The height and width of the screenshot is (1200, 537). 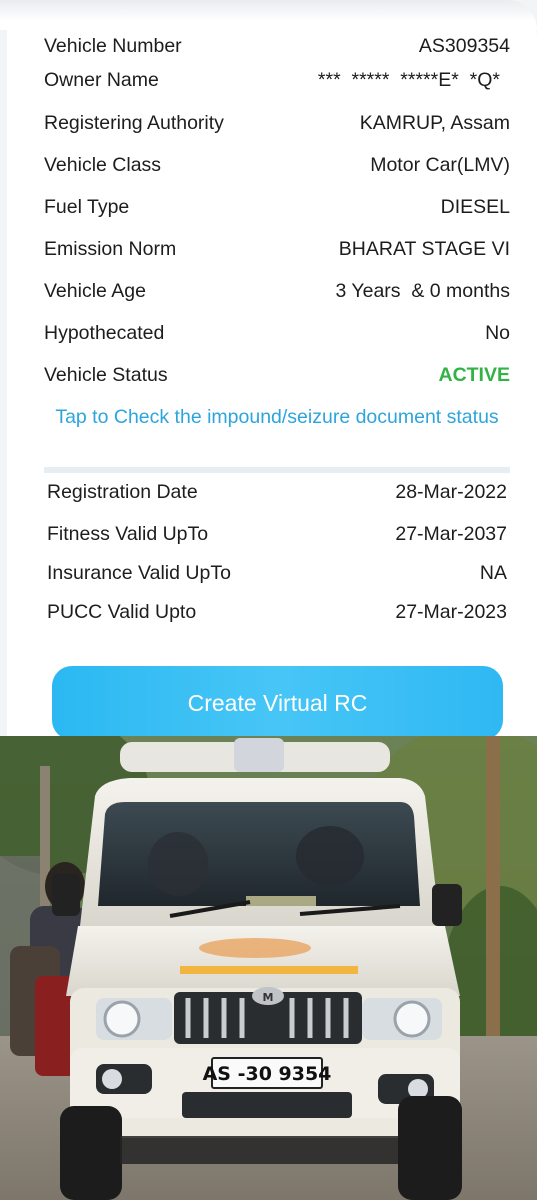 I want to click on validity-value: 27-Mar-2023, so click(x=451, y=612).